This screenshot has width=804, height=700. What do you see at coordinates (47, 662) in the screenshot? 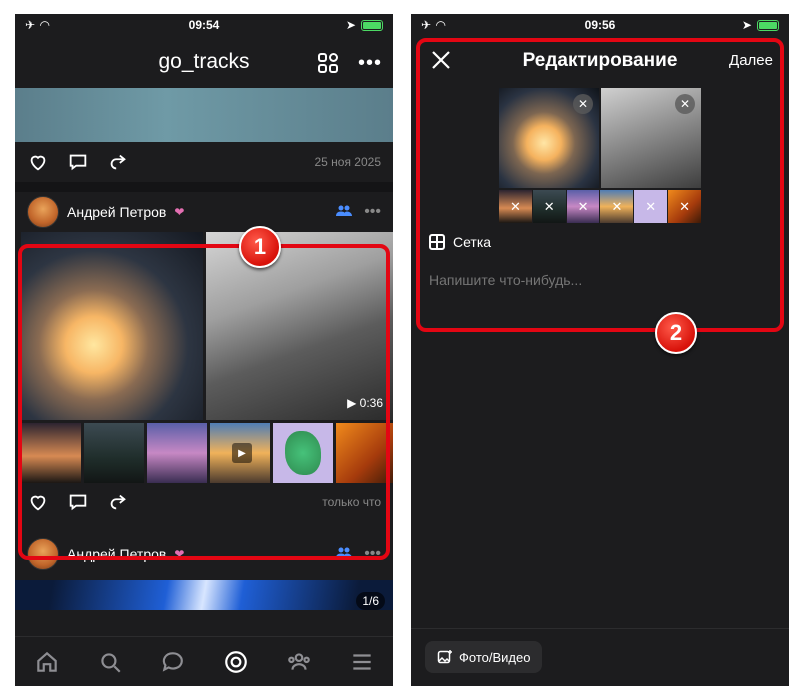
I see `home-icon` at bounding box center [47, 662].